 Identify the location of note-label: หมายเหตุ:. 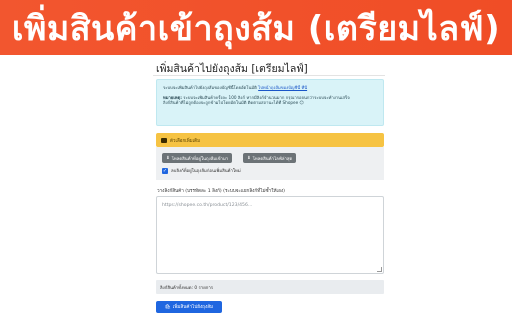
(172, 97).